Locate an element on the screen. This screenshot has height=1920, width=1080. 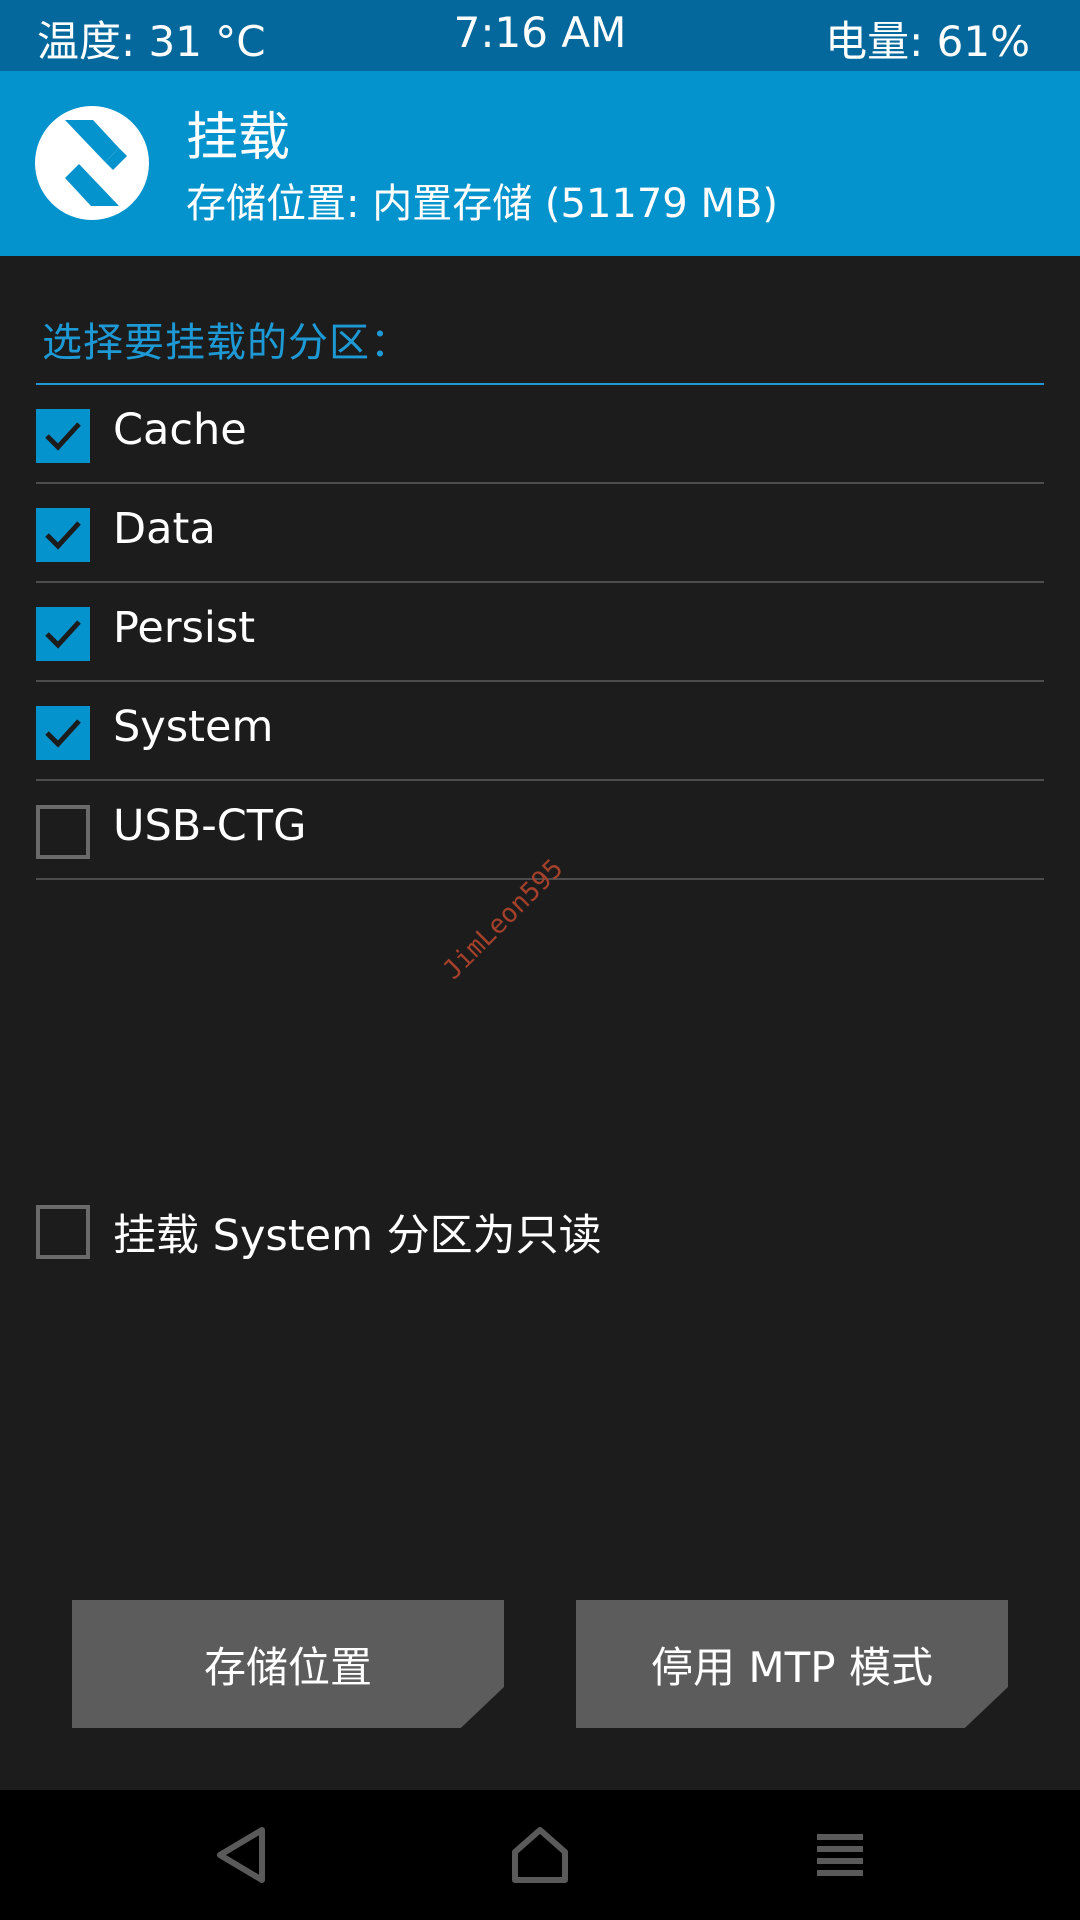
readonly-option-row: 挂载 System 分区为只读 is located at coordinates (436, 1235).